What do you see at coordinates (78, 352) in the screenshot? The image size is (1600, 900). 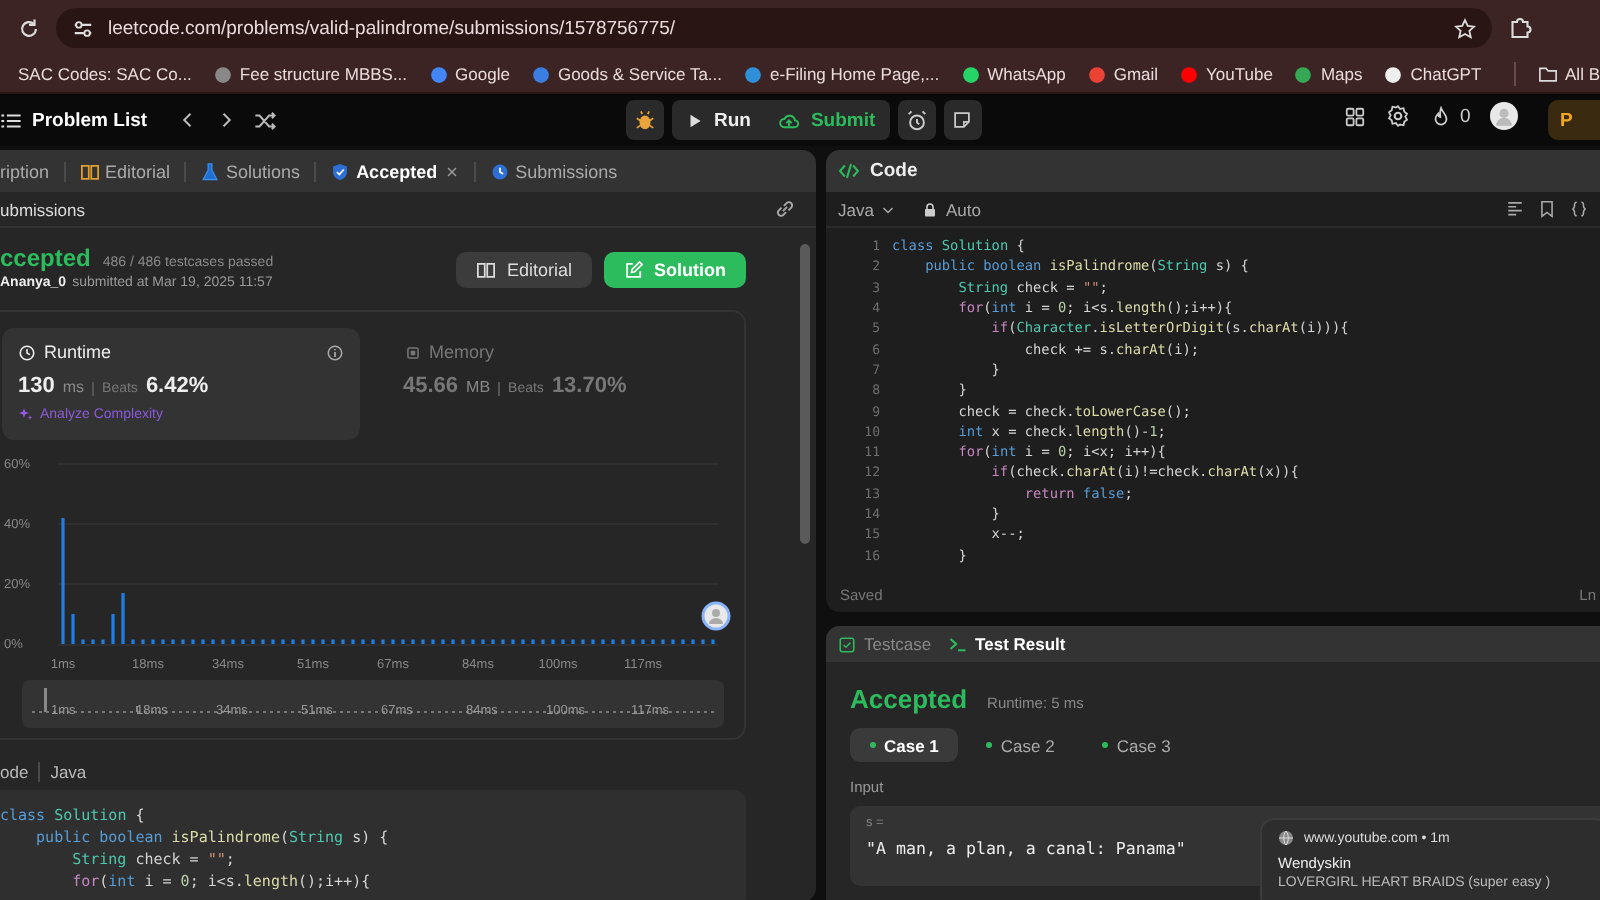 I see `metric-title: Runtime` at bounding box center [78, 352].